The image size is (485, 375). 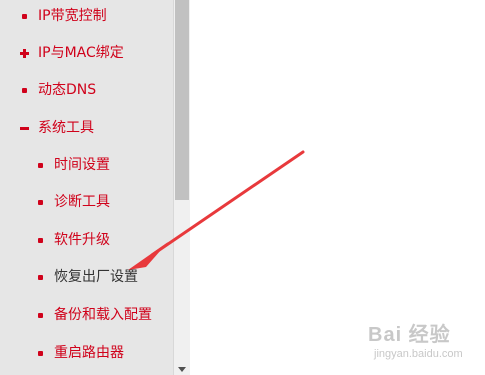 I want to click on sidebar-item-label: 恢复出厂设置, so click(x=96, y=277).